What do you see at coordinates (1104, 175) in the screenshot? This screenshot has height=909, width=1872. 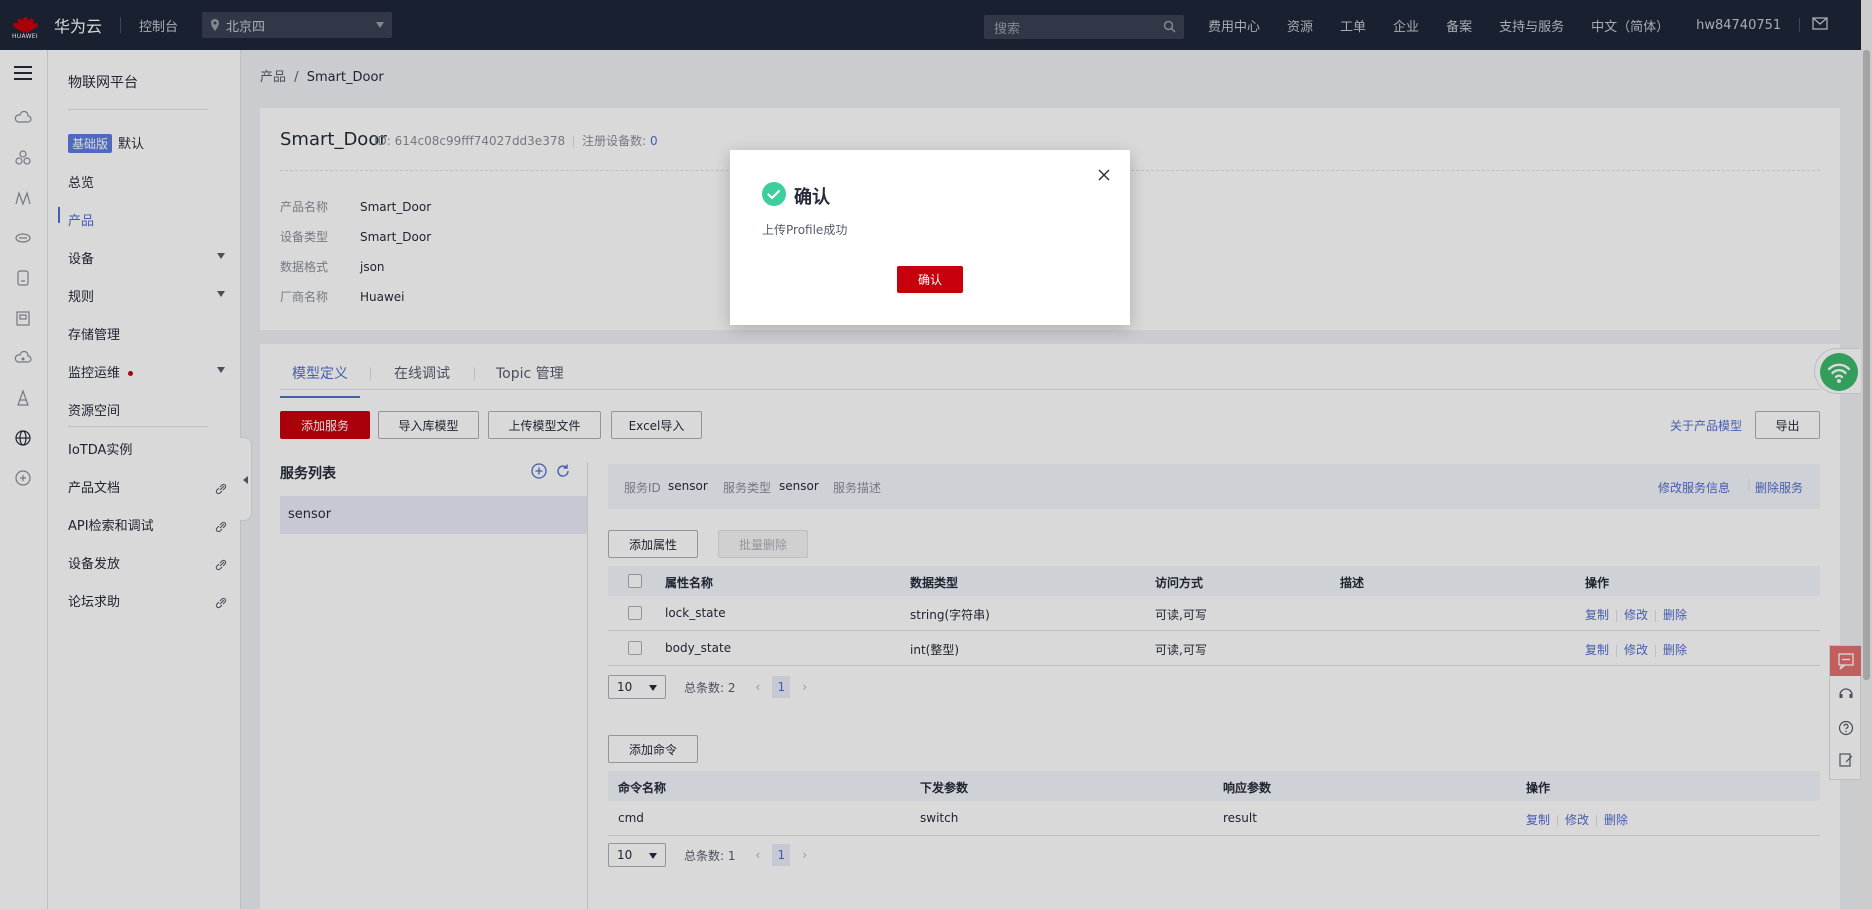 I see `close-icon` at bounding box center [1104, 175].